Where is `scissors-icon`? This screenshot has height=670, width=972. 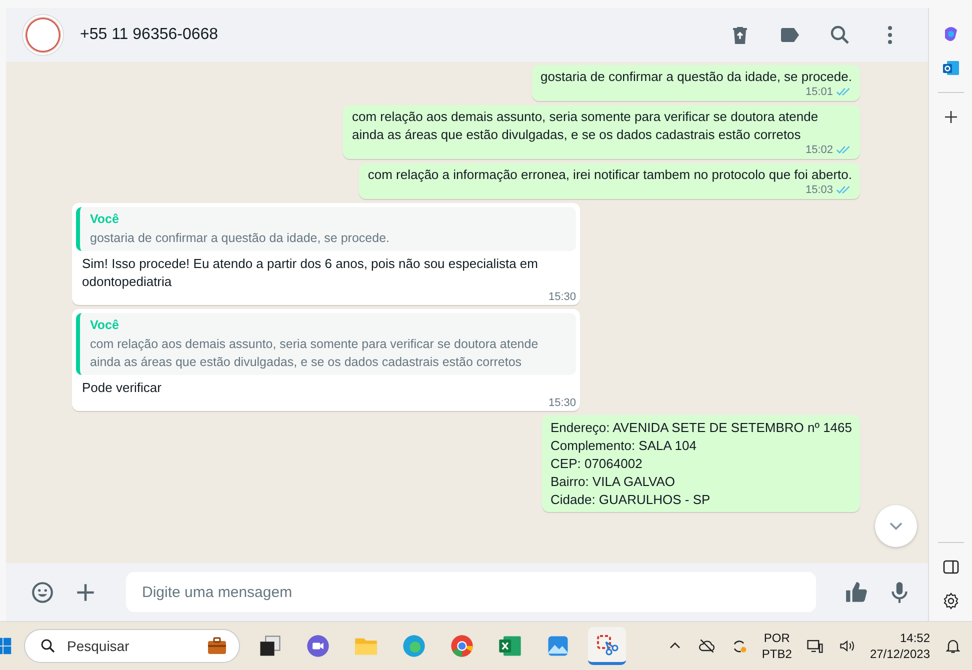
scissors-icon is located at coordinates (607, 644).